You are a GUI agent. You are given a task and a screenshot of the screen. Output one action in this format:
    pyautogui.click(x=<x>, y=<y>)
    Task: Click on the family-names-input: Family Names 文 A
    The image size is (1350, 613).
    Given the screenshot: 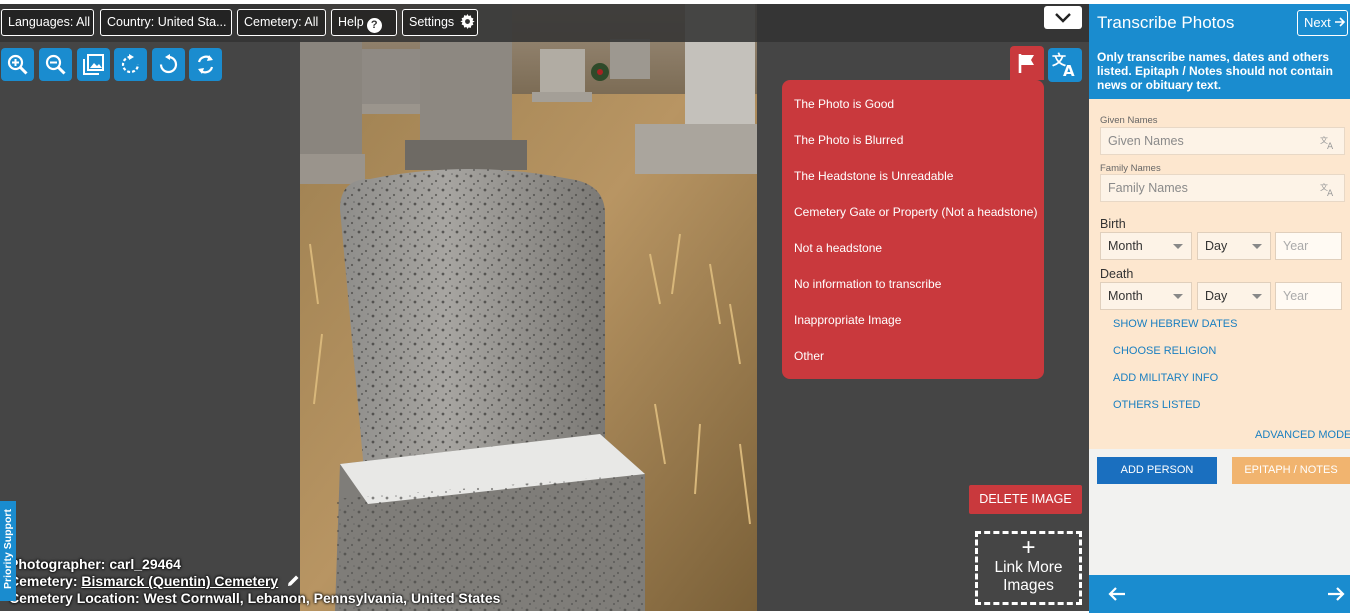 What is the action you would take?
    pyautogui.click(x=1222, y=188)
    